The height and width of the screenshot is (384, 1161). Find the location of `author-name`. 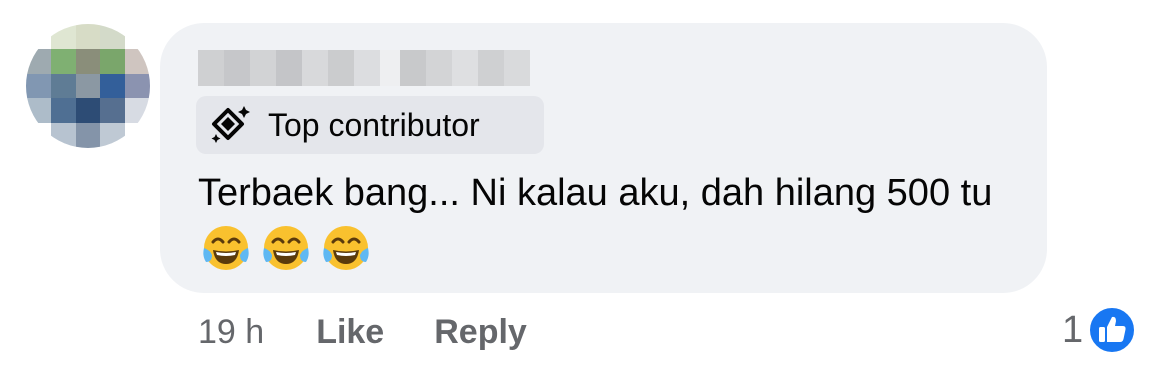

author-name is located at coordinates (364, 68).